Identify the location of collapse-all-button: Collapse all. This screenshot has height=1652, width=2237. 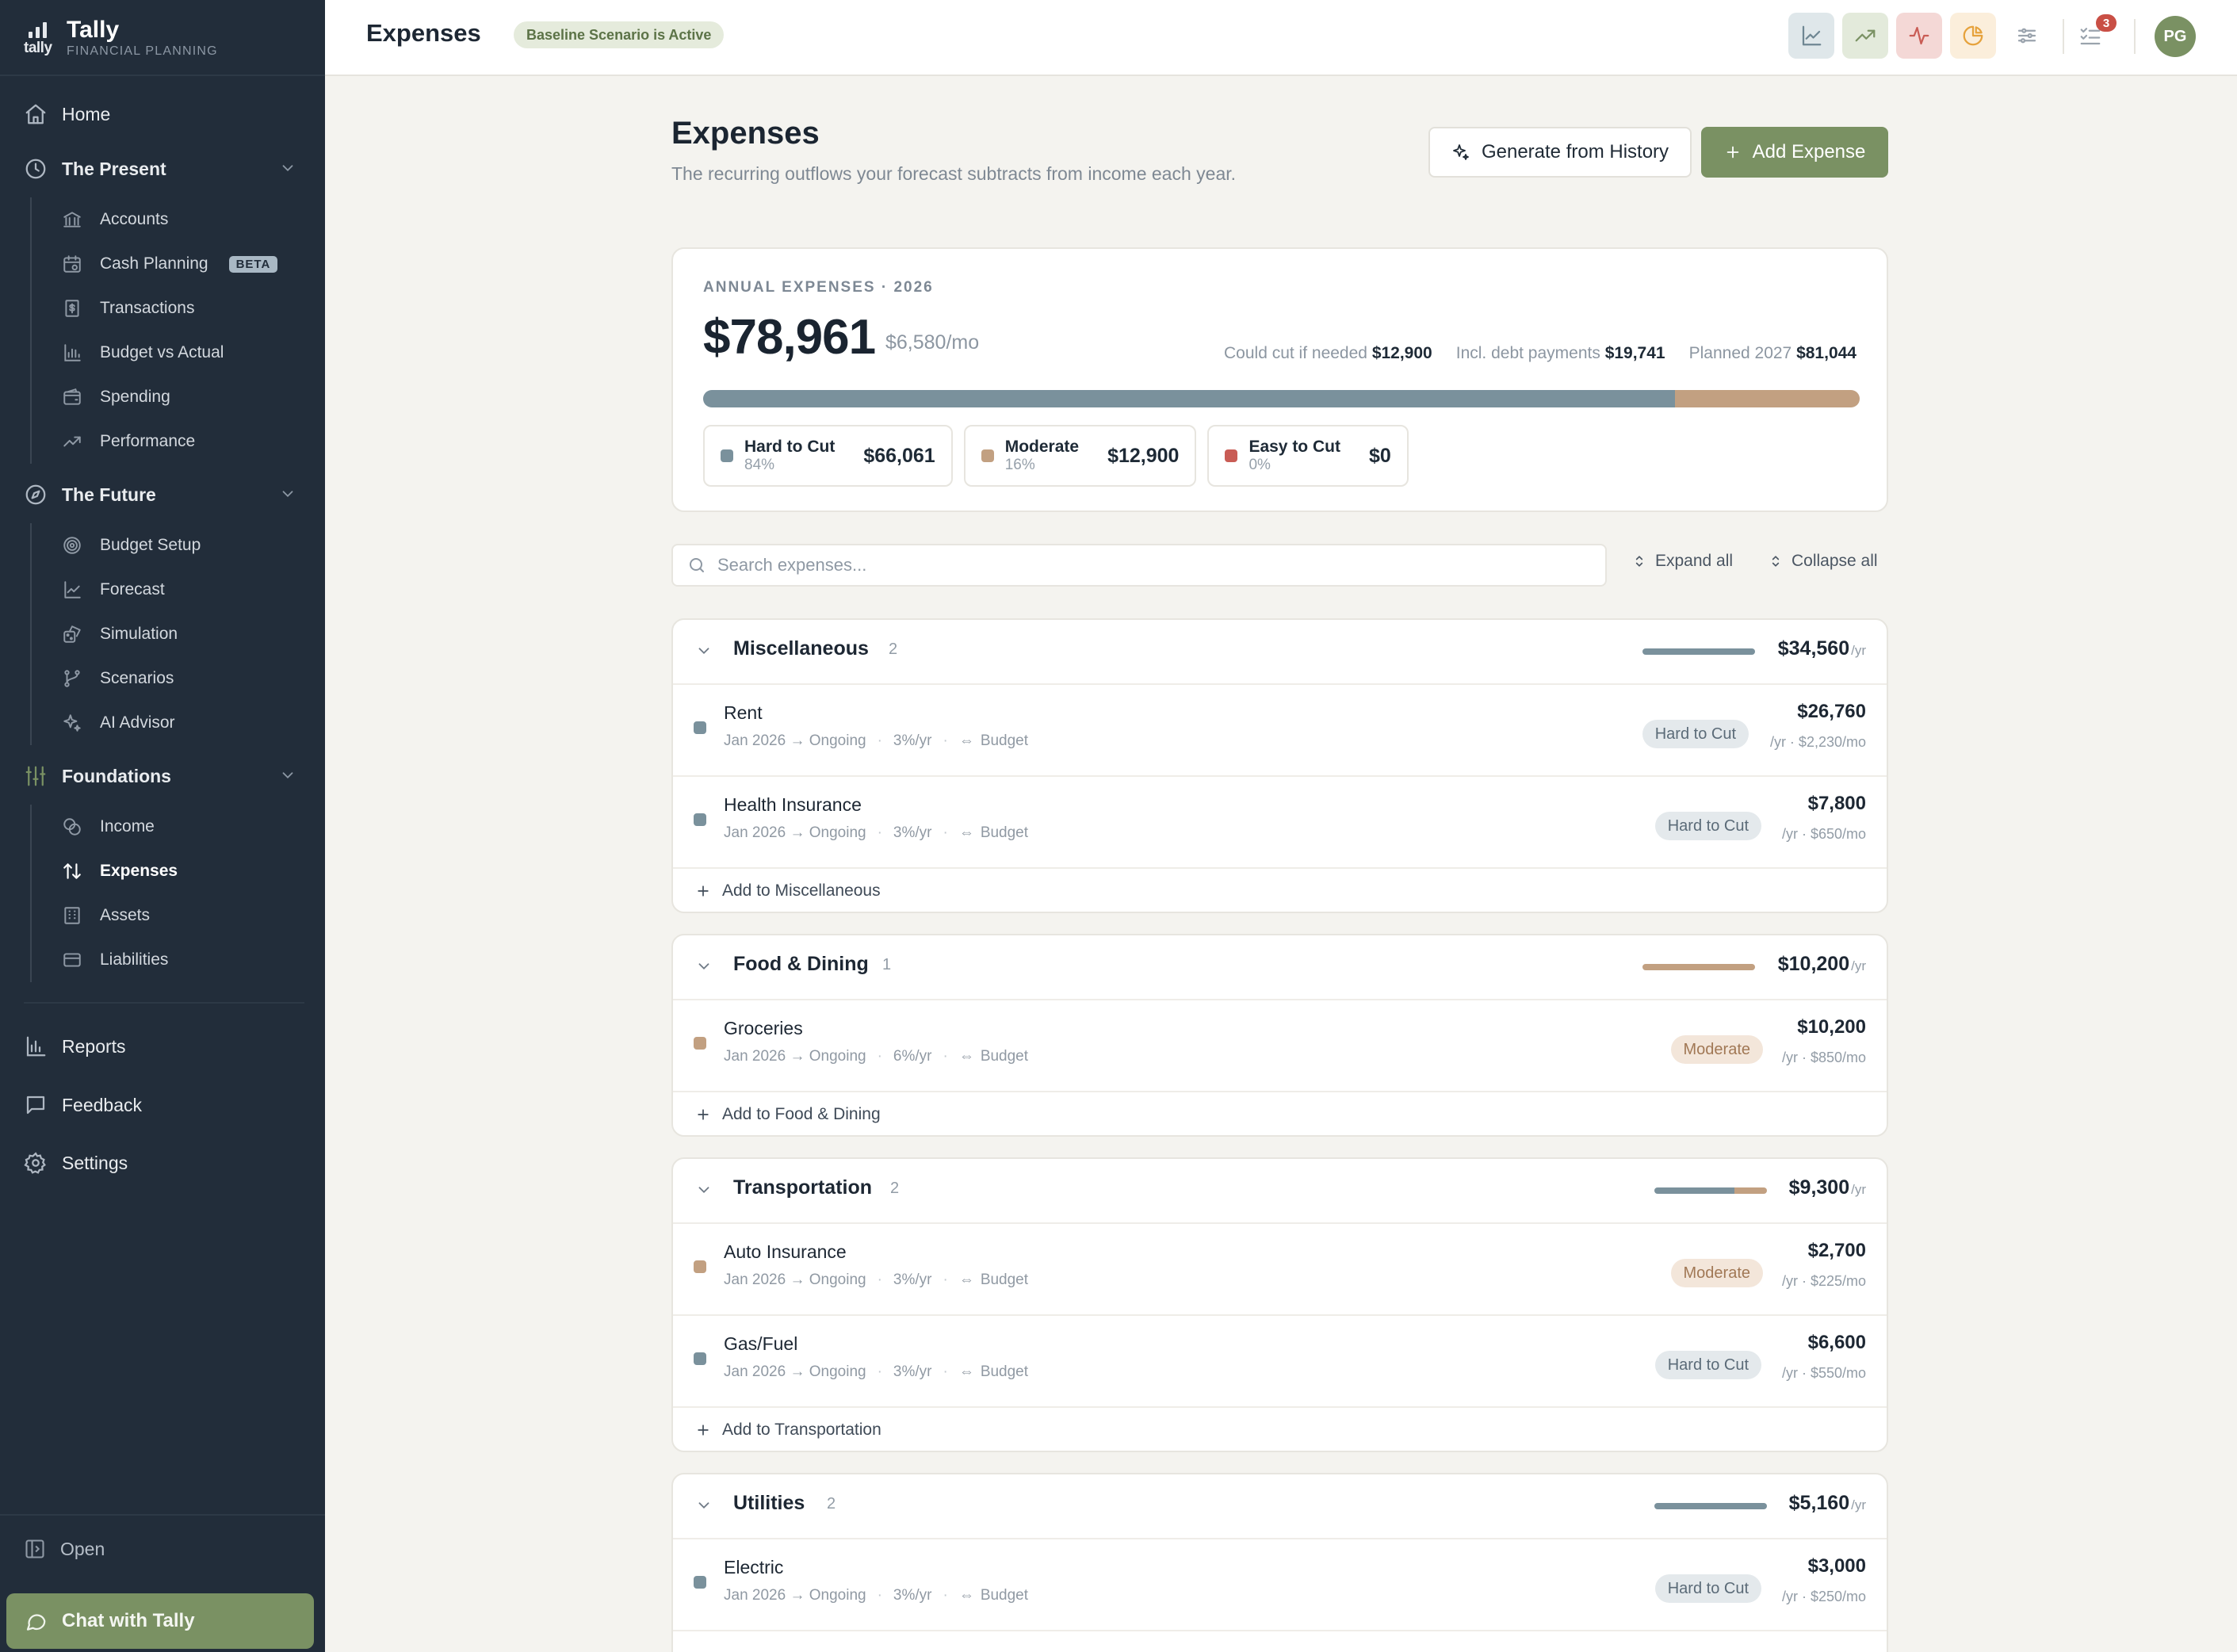
(1823, 561).